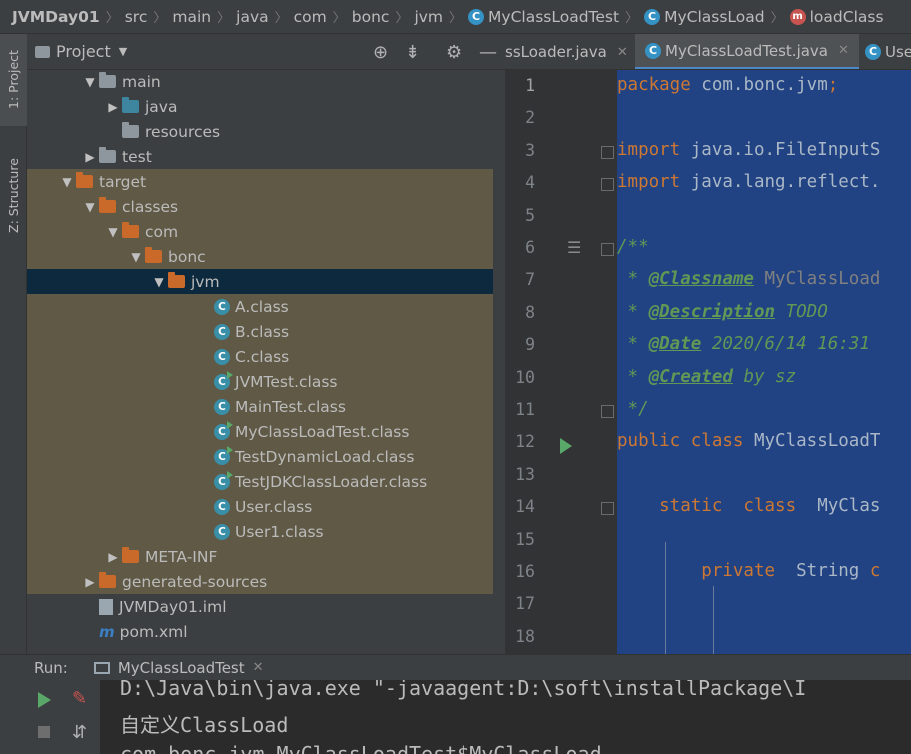 This screenshot has width=911, height=754. I want to click on code-line: * @Date 2020/6/14 16:31, so click(743, 344).